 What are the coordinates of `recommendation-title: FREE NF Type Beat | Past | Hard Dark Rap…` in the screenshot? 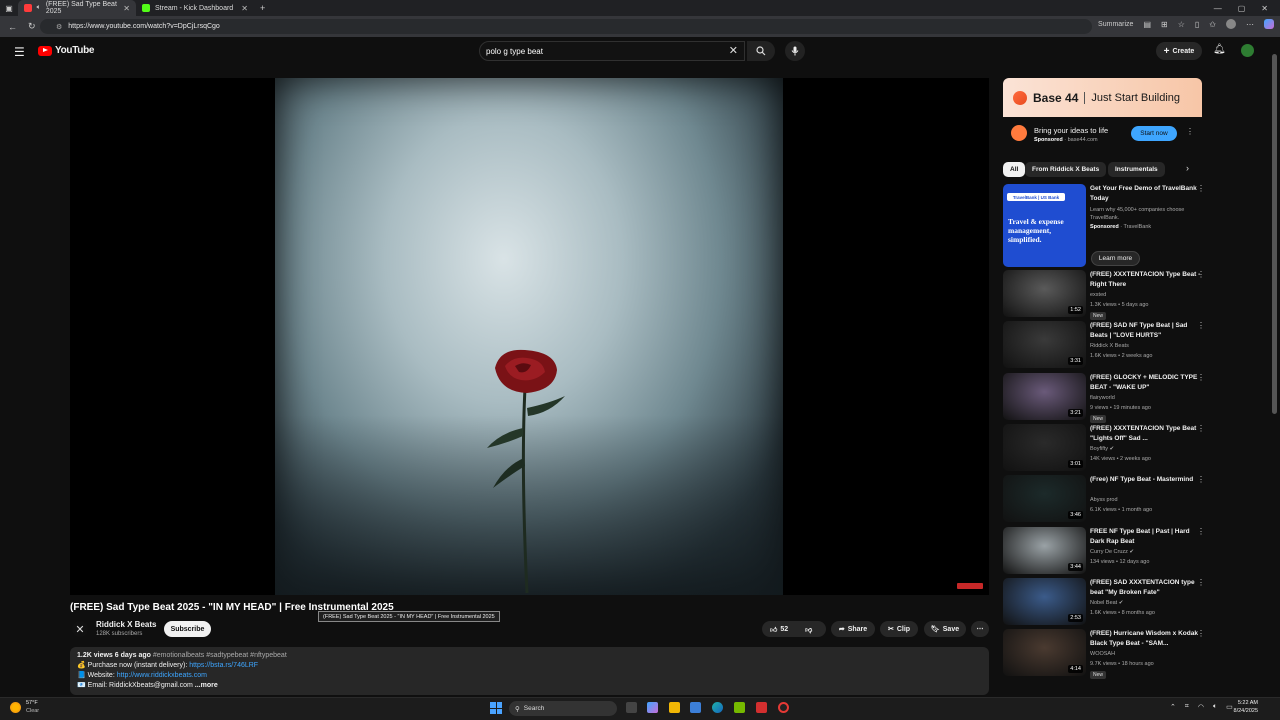 It's located at (1146, 536).